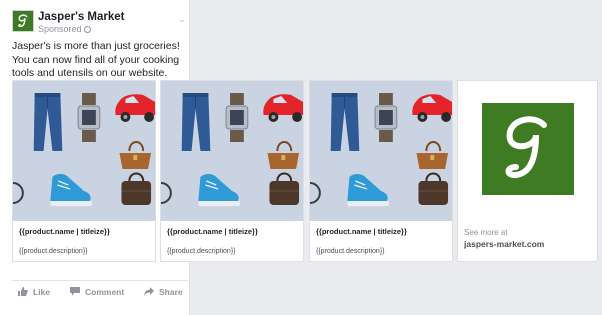  I want to click on page-name: Jasper's Market, so click(81, 17).